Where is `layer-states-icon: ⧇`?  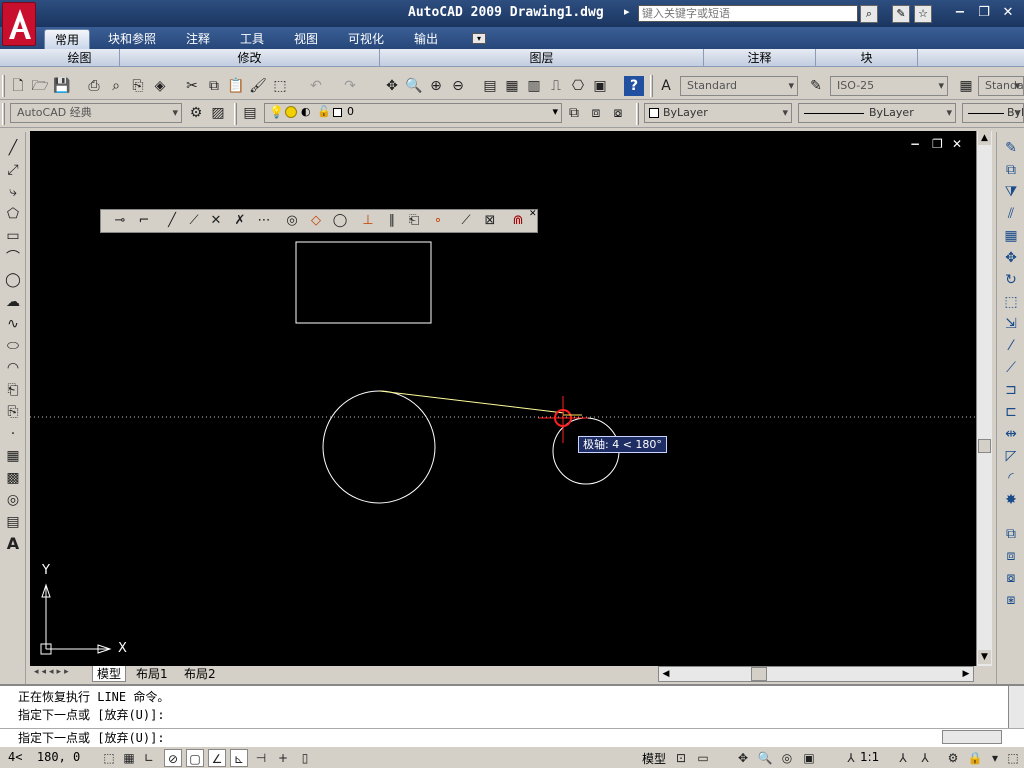 layer-states-icon: ⧇ is located at coordinates (618, 113).